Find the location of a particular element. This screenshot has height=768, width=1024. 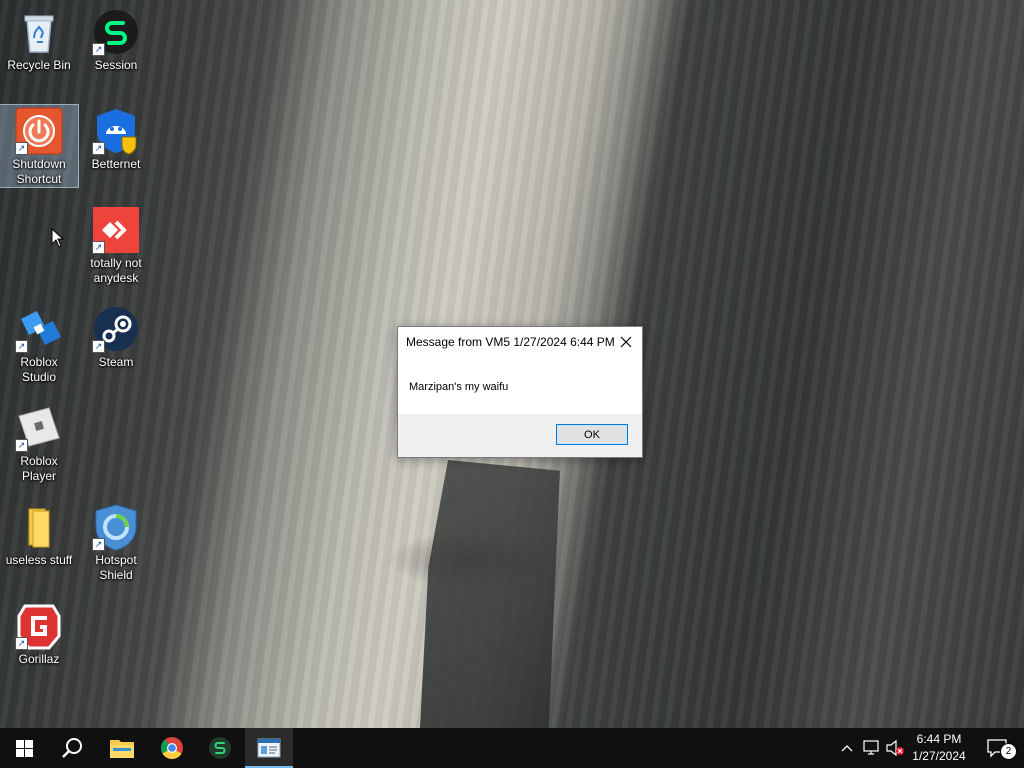

anydesk-icon: ↗ is located at coordinates (116, 230).